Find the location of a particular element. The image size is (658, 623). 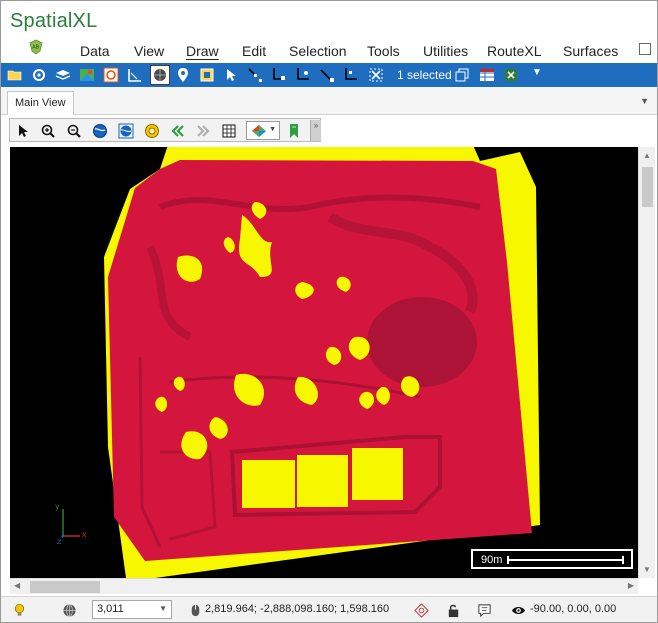

tab-list-dropdown: ▼ is located at coordinates (644, 101).